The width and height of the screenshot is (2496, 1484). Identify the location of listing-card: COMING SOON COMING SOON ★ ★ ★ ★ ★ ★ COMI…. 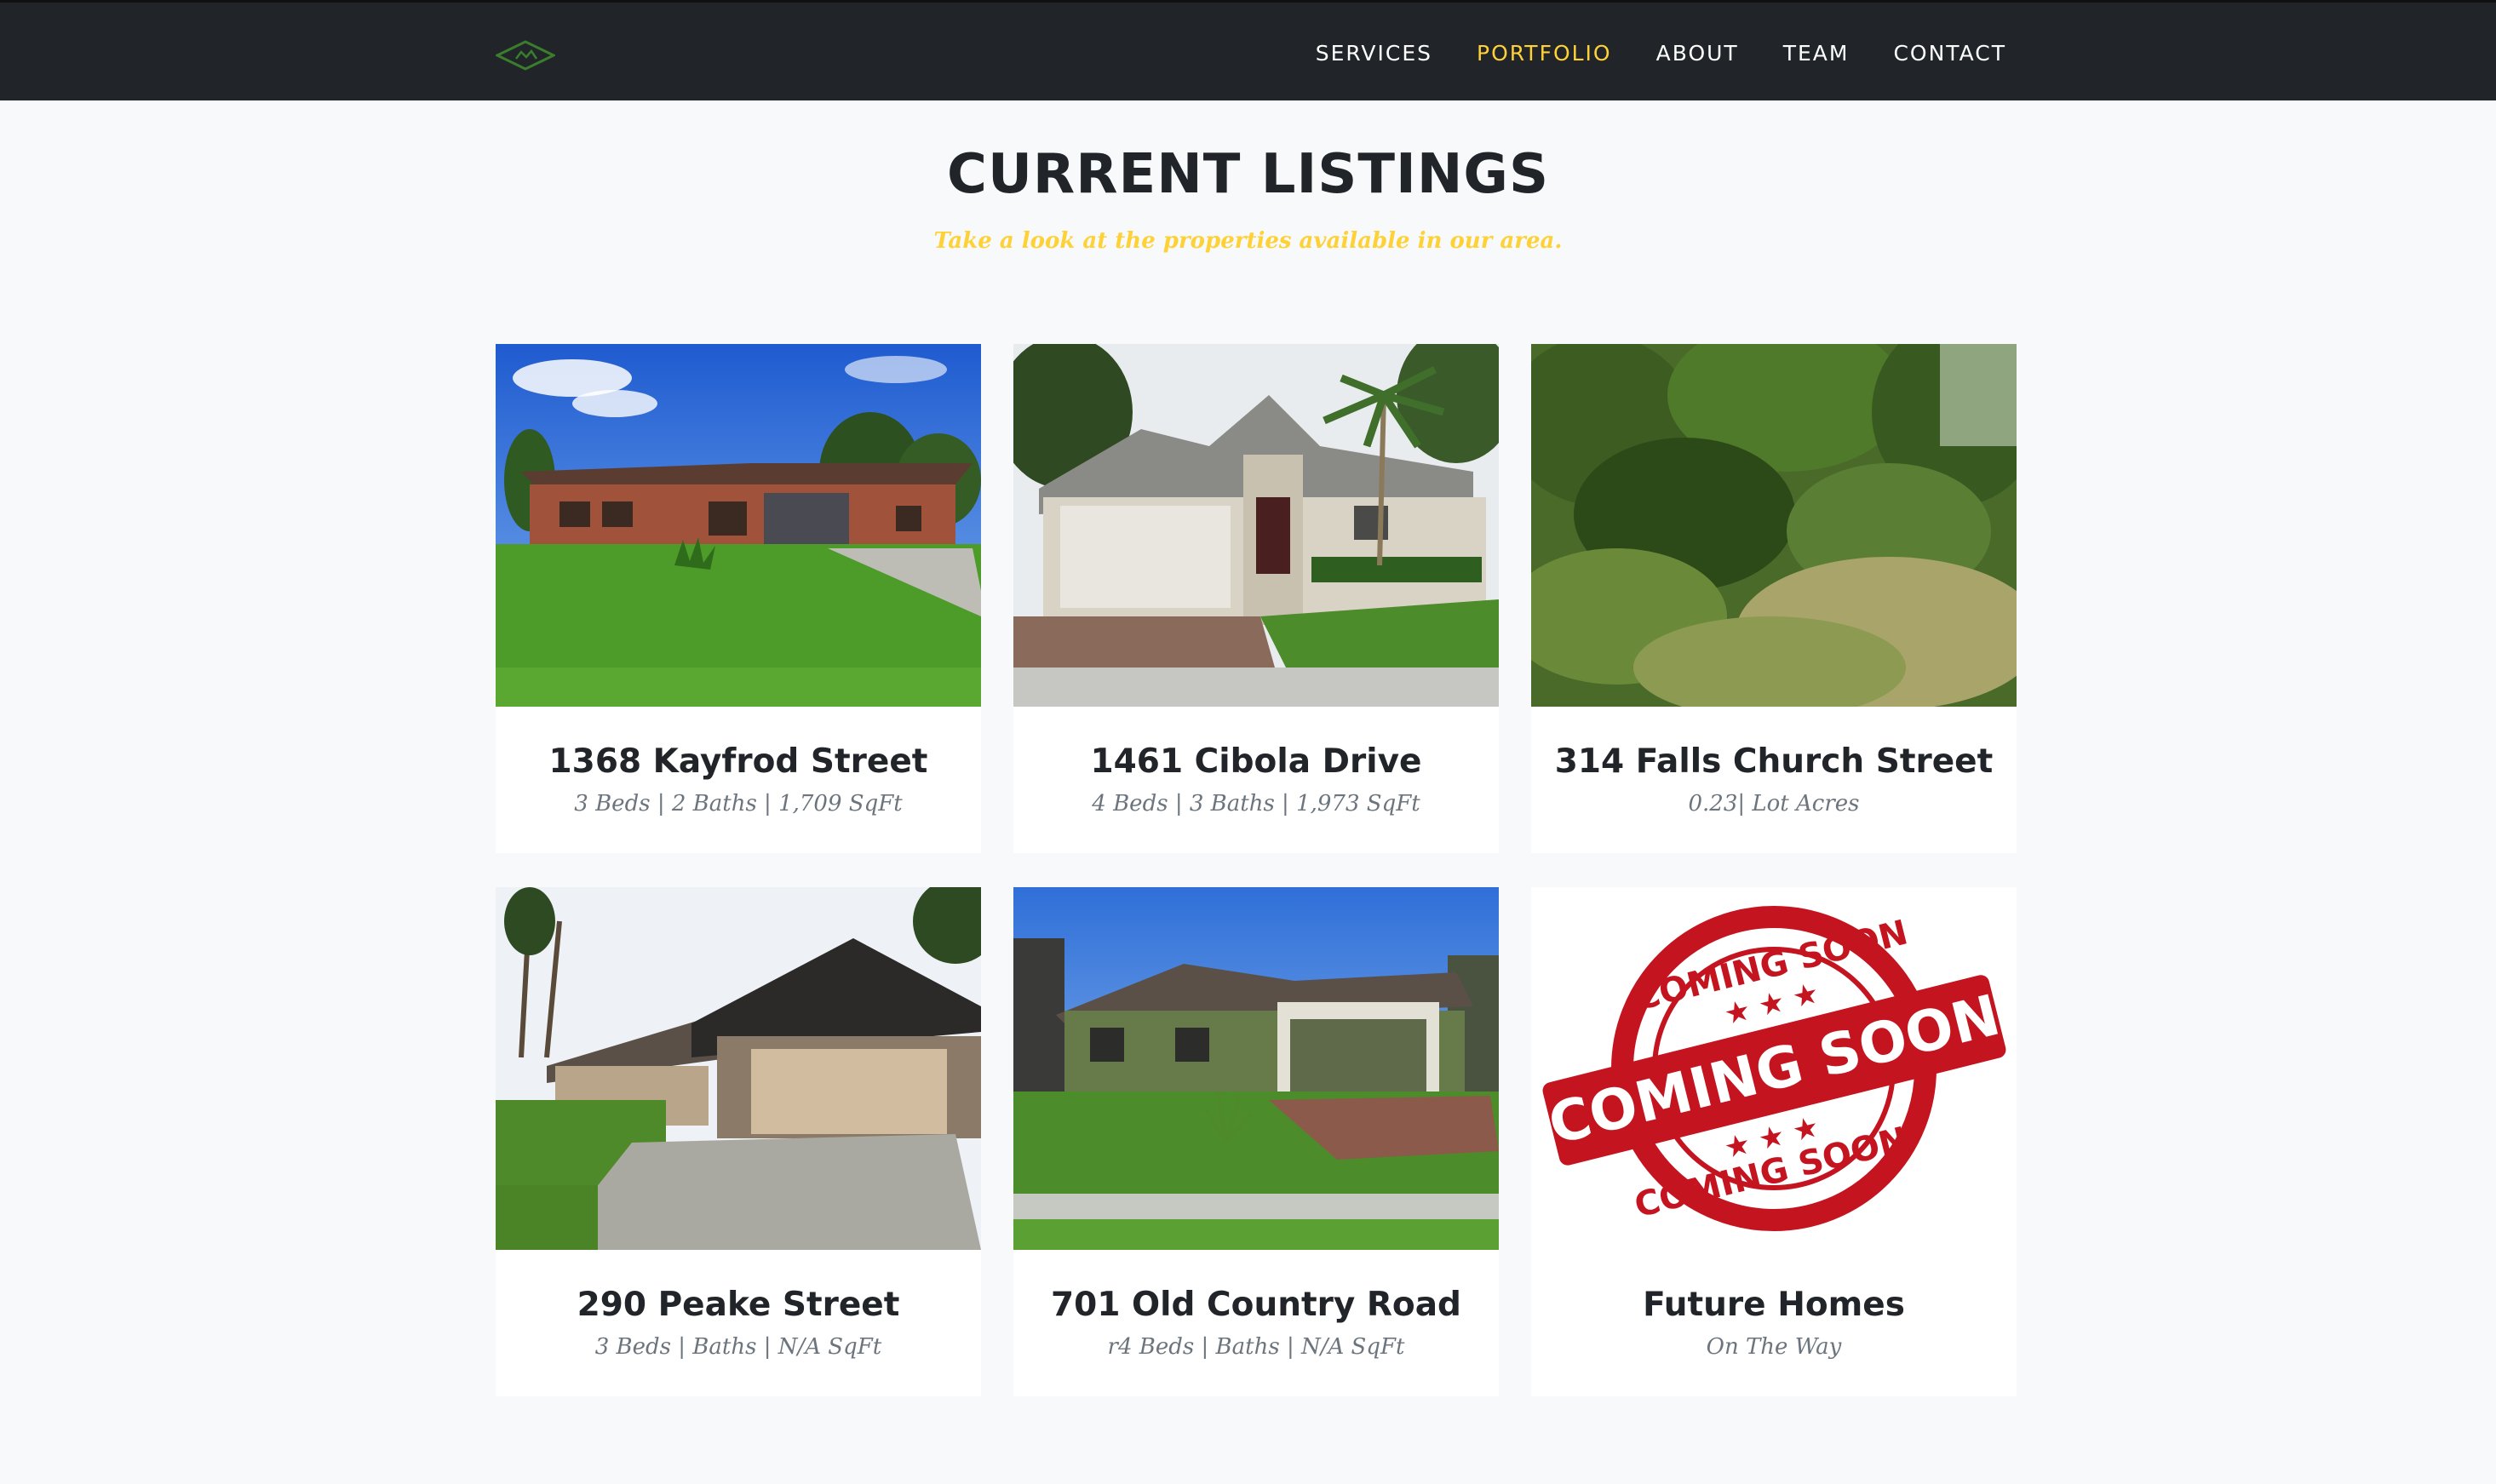
(1774, 1141).